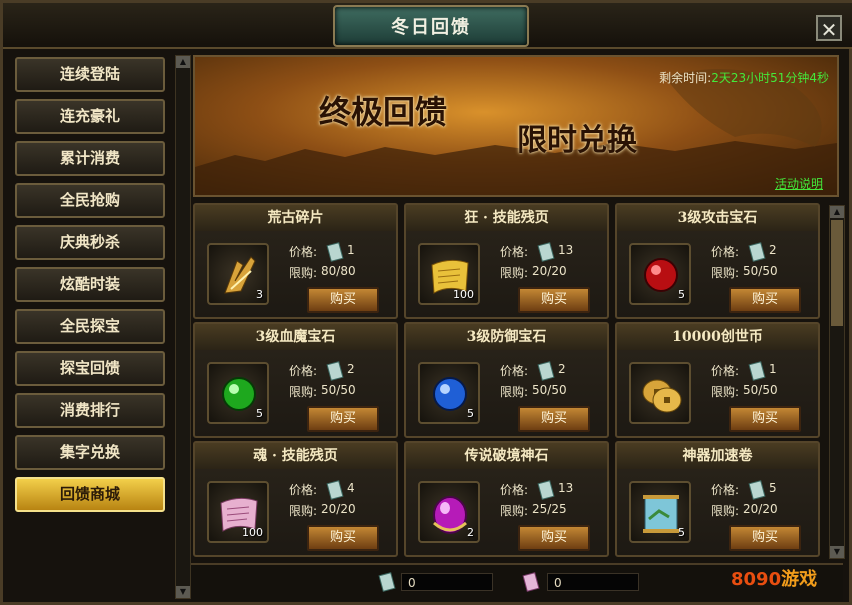 The height and width of the screenshot is (605, 852). What do you see at coordinates (338, 271) in the screenshot?
I see `item-limit: 80/80` at bounding box center [338, 271].